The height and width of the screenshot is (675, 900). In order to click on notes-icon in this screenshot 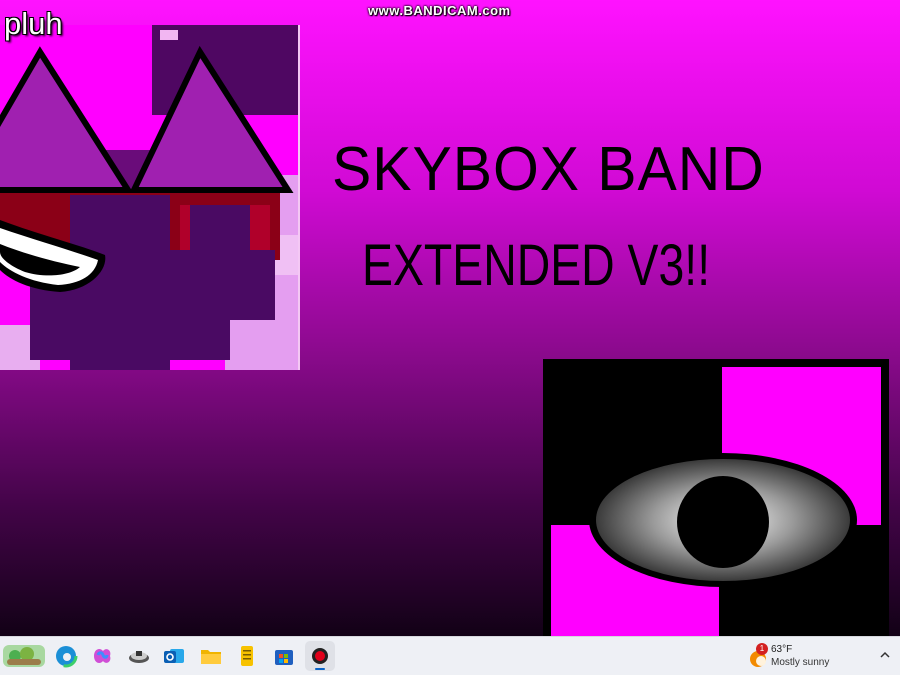, I will do `click(247, 656)`.